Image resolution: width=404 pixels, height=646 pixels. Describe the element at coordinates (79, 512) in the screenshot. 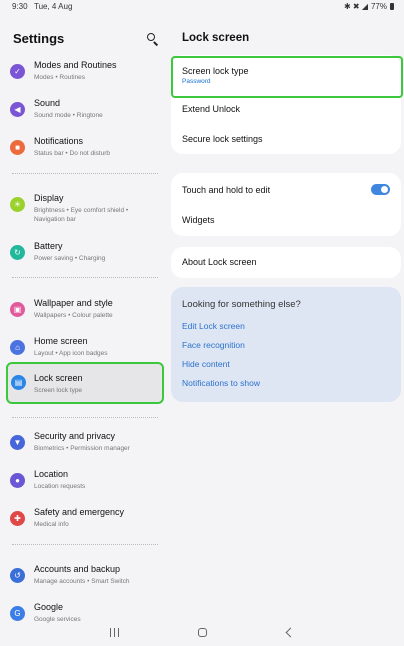

I see `sidebar-item-label: Safety and emergency` at that location.